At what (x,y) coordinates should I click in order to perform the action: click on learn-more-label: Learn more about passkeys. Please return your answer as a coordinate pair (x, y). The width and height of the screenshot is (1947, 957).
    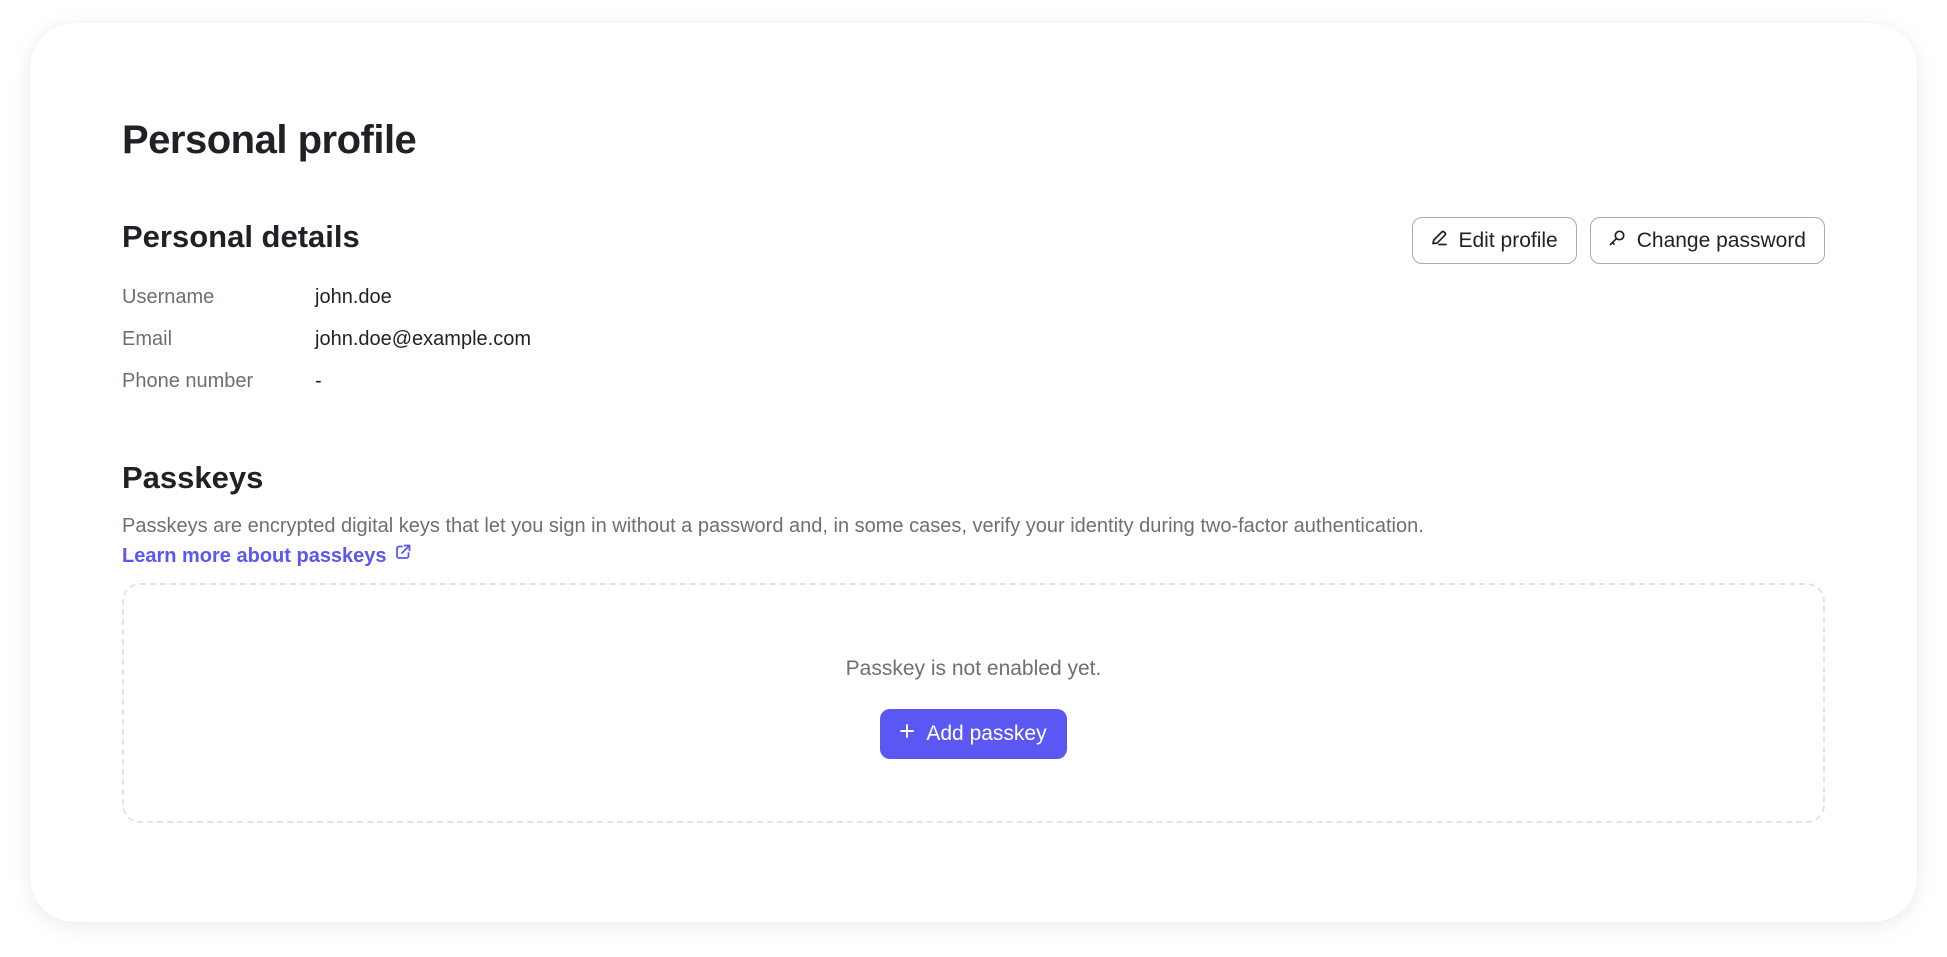
    Looking at the image, I should click on (254, 556).